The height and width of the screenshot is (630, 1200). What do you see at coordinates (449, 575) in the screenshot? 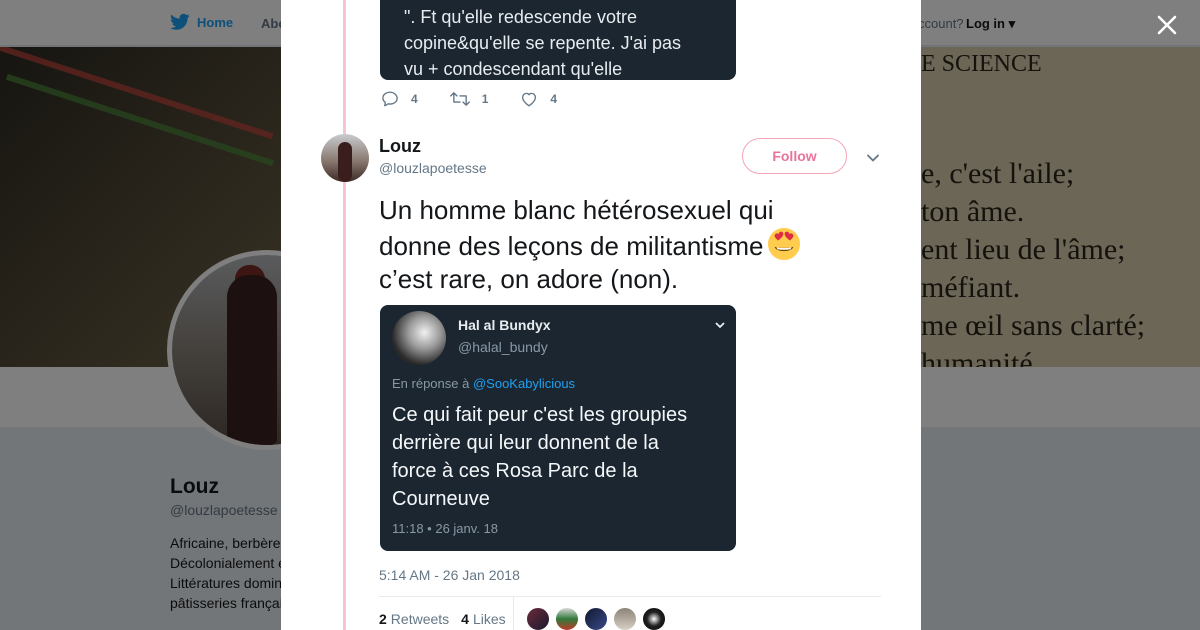
I see `tweet-timestamp: 5:14 AM - 26 Jan 2018` at bounding box center [449, 575].